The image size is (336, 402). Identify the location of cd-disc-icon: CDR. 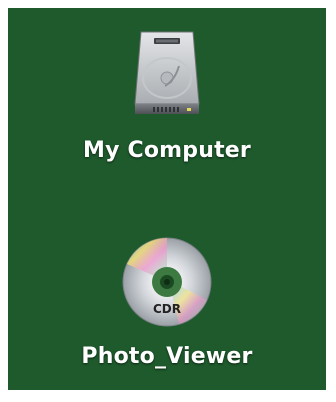
(167, 282).